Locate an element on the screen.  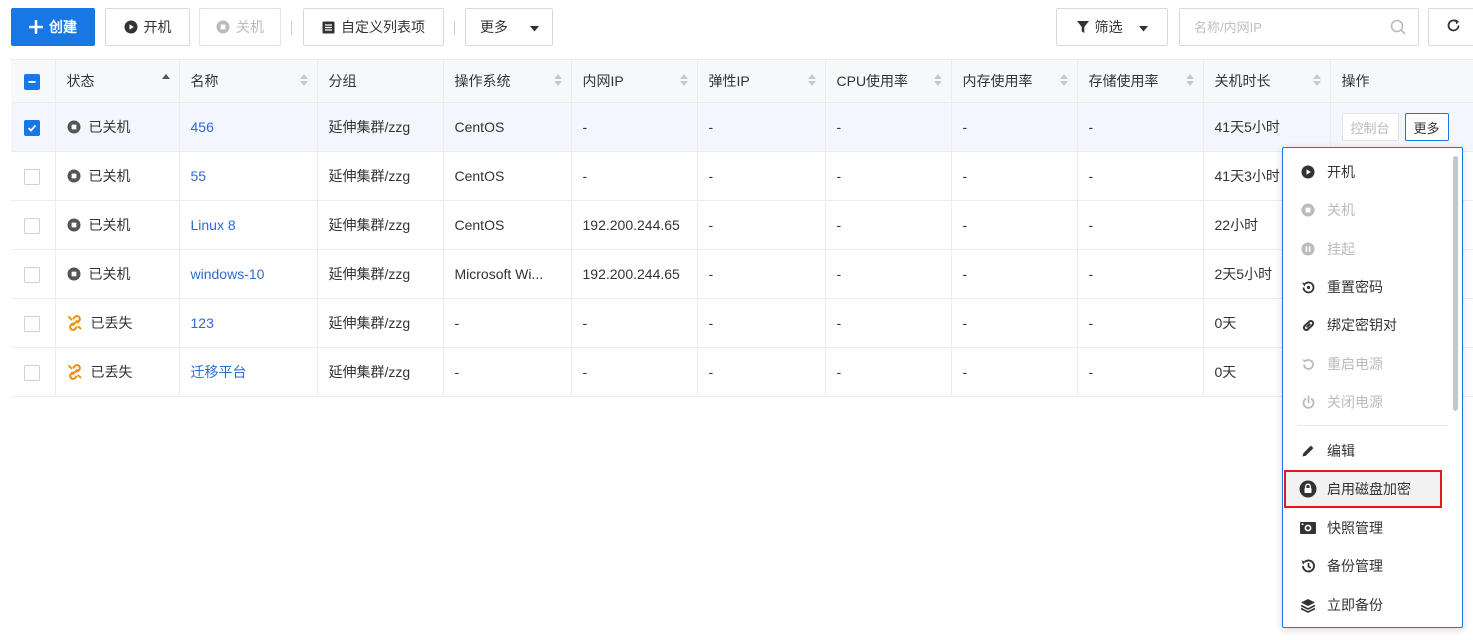
vm-name-link: Linux 8 is located at coordinates (213, 225).